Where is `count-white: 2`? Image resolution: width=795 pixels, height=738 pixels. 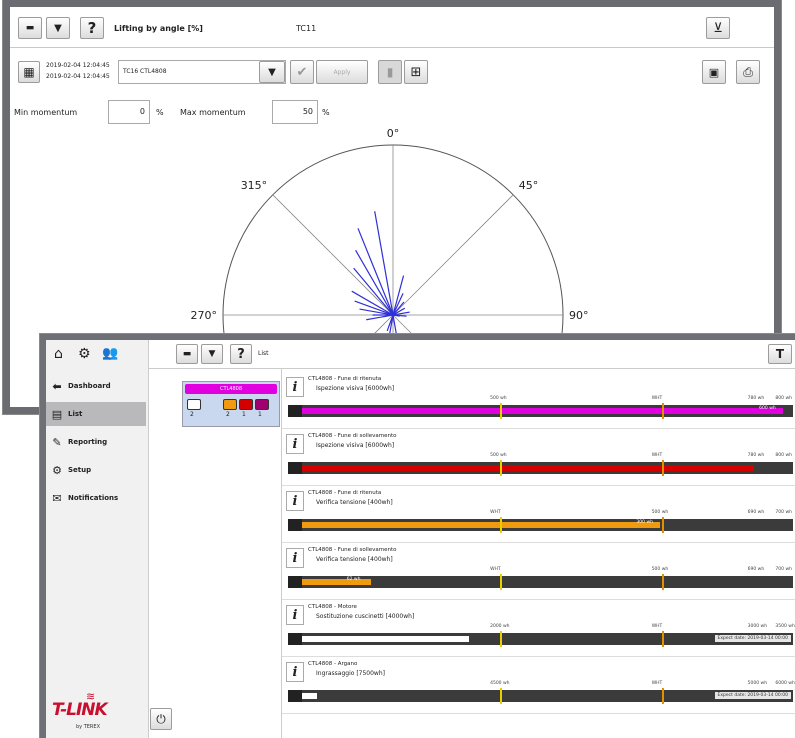 count-white: 2 is located at coordinates (192, 414).